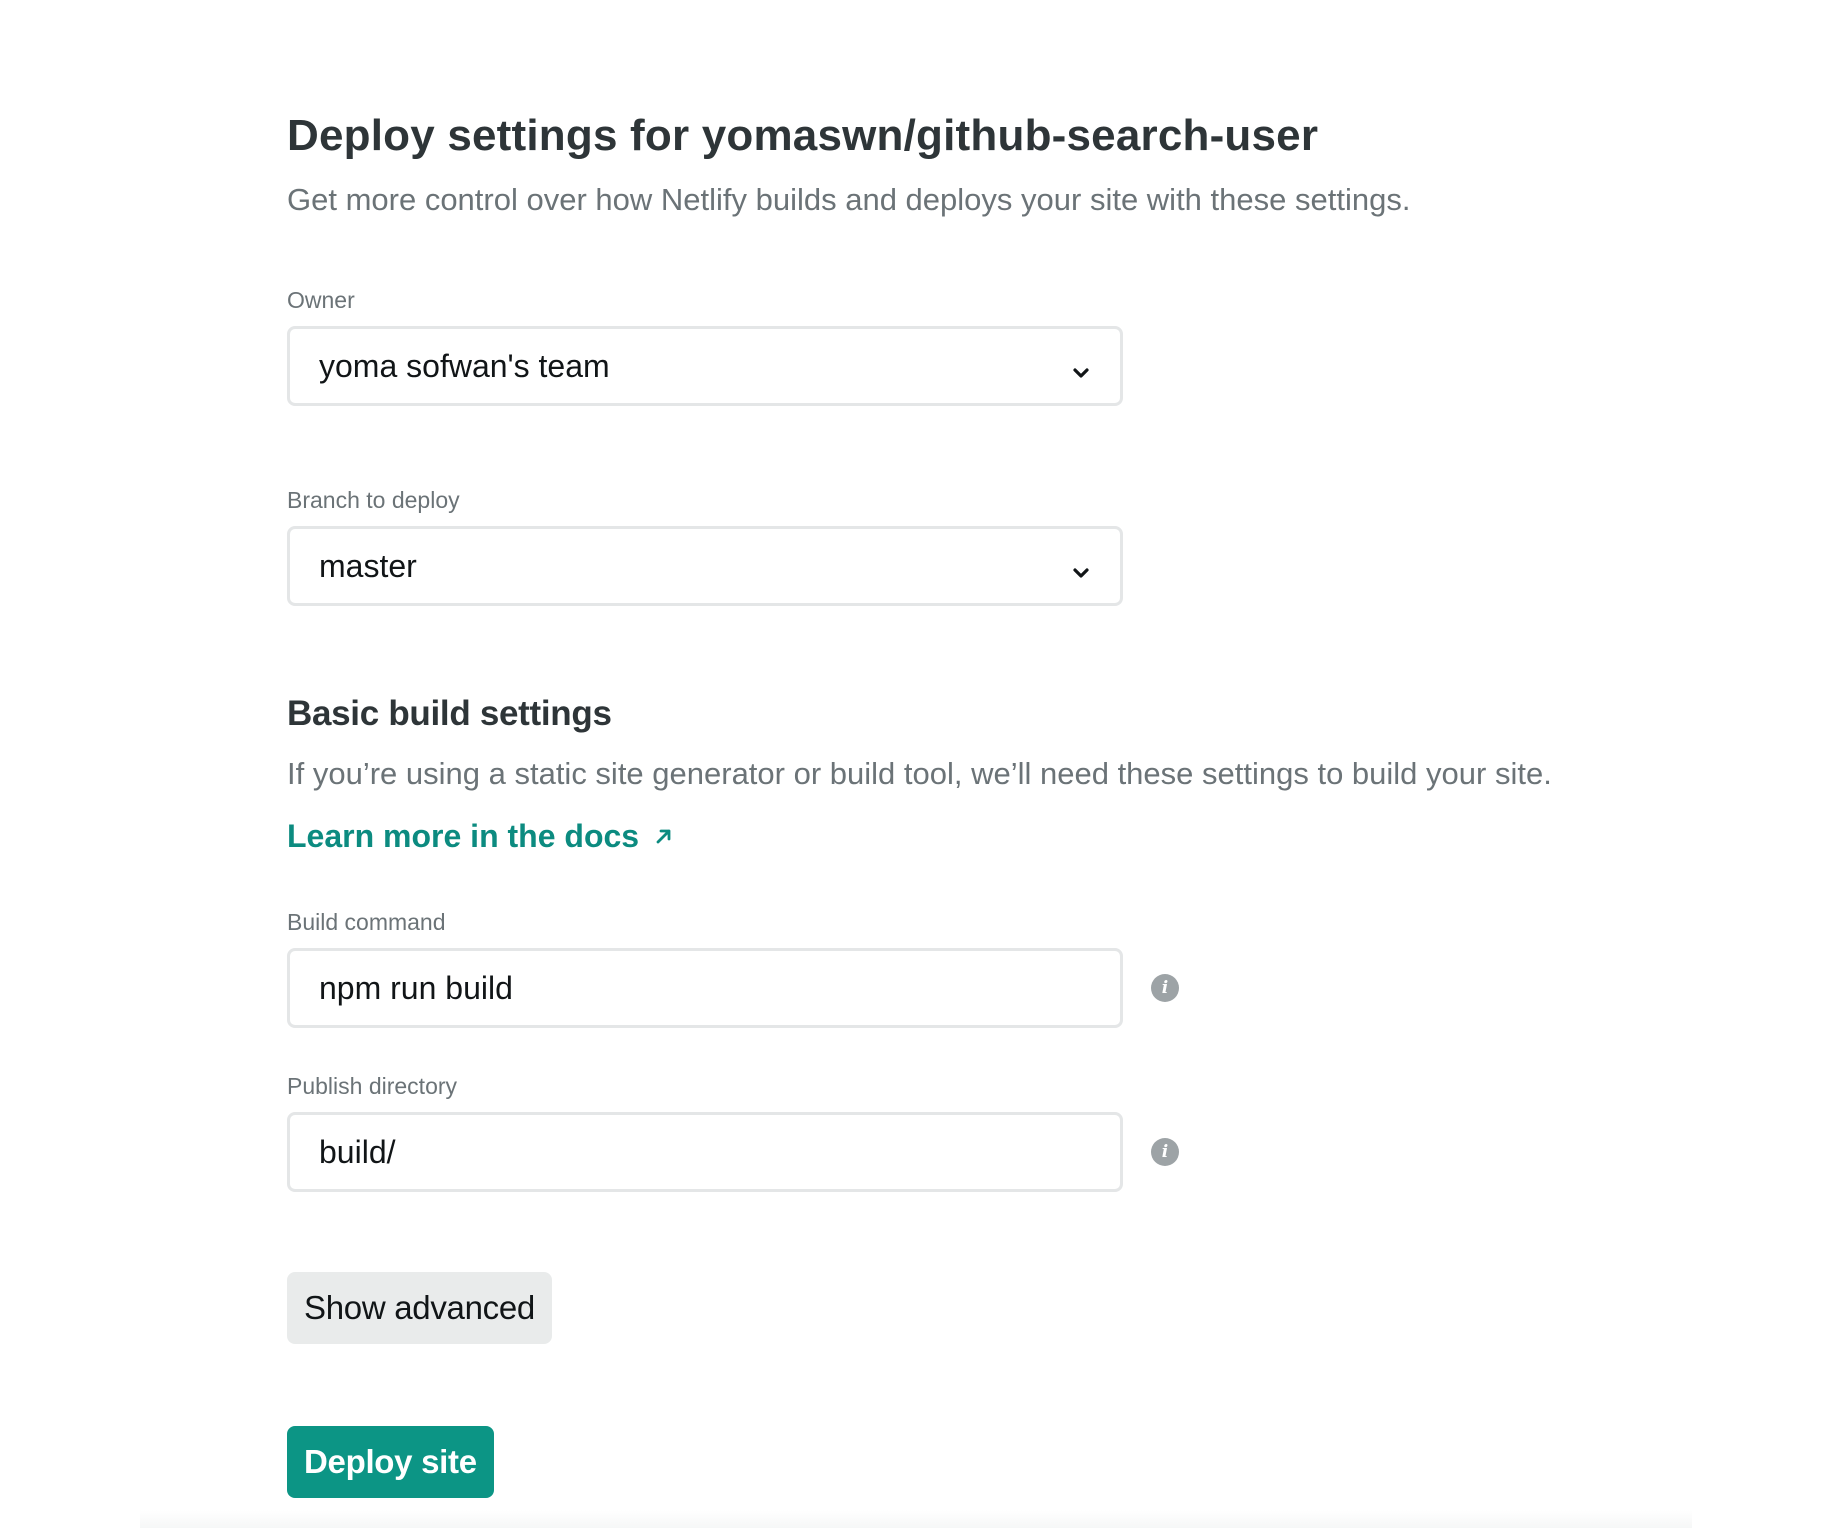 The image size is (1832, 1528). I want to click on bottom-divider-shadow, so click(916, 1519).